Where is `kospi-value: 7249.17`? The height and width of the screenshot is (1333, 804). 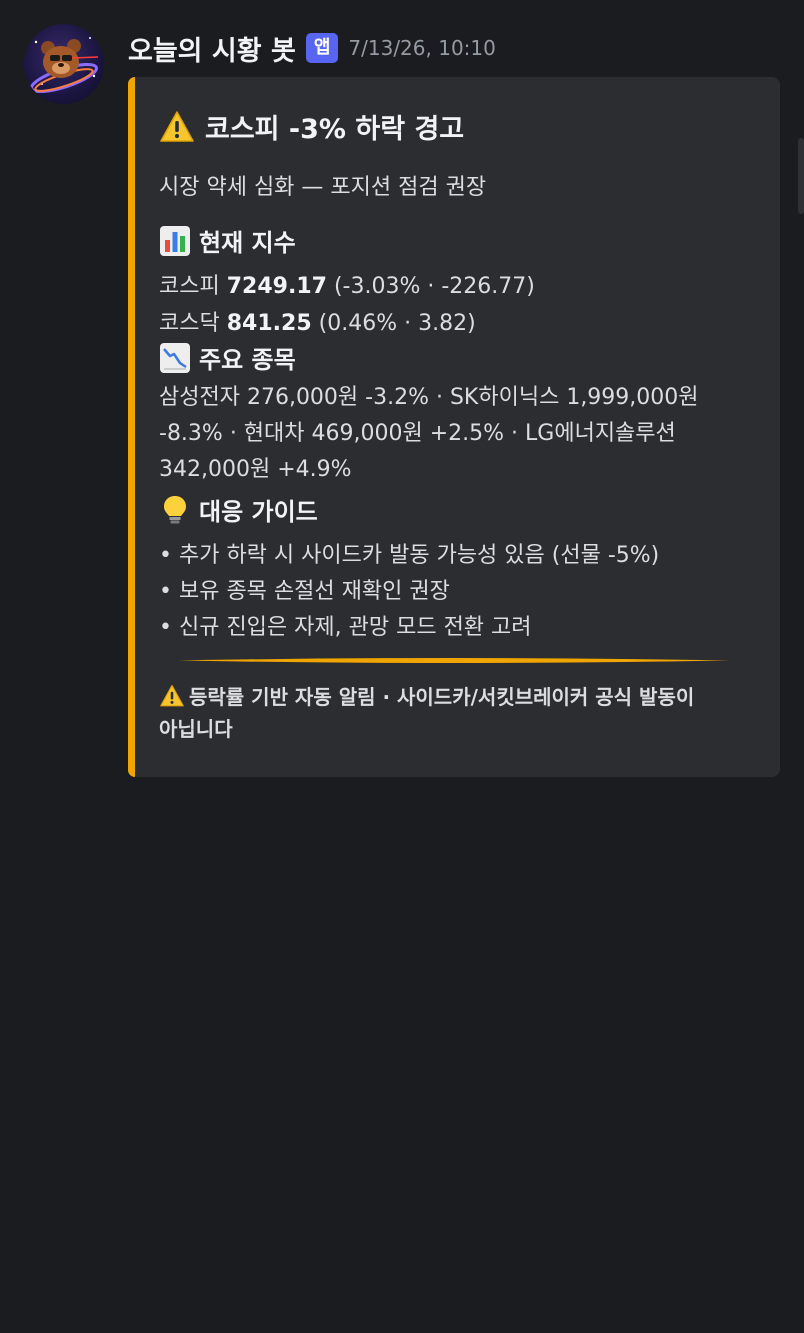
kospi-value: 7249.17 is located at coordinates (276, 286).